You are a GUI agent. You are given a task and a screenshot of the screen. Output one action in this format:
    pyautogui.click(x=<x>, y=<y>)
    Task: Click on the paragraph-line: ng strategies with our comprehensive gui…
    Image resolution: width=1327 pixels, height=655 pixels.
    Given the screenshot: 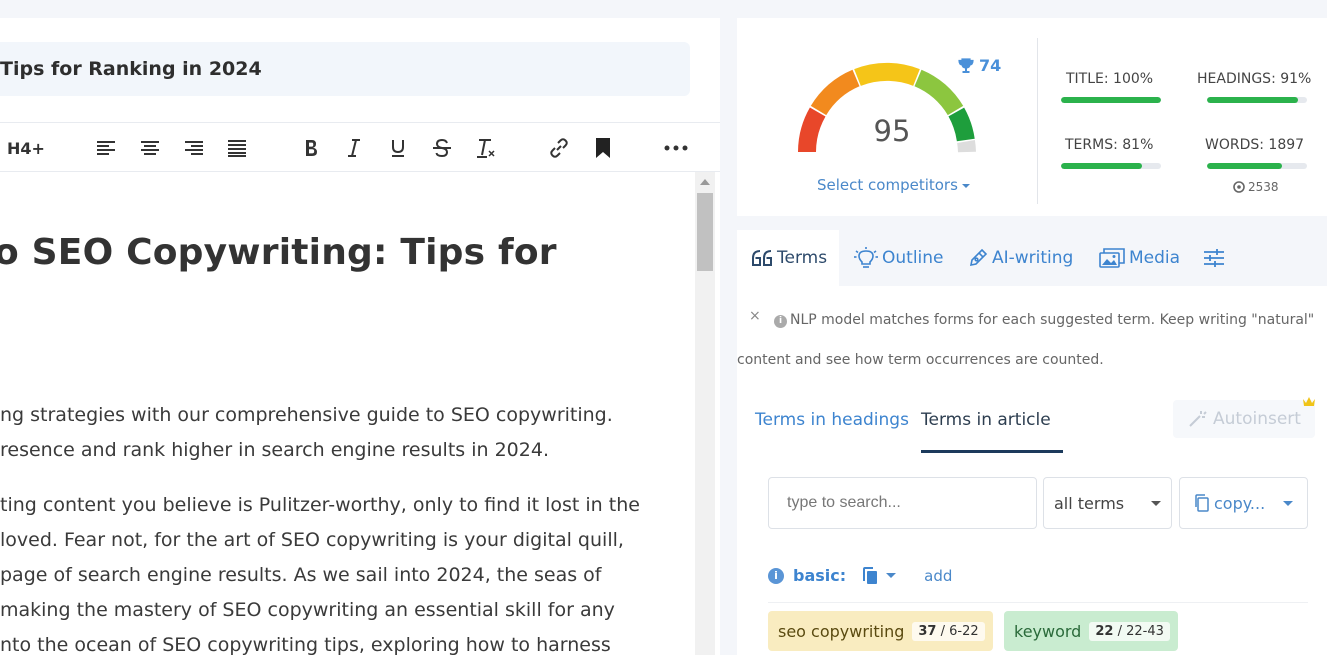 What is the action you would take?
    pyautogui.click(x=306, y=415)
    